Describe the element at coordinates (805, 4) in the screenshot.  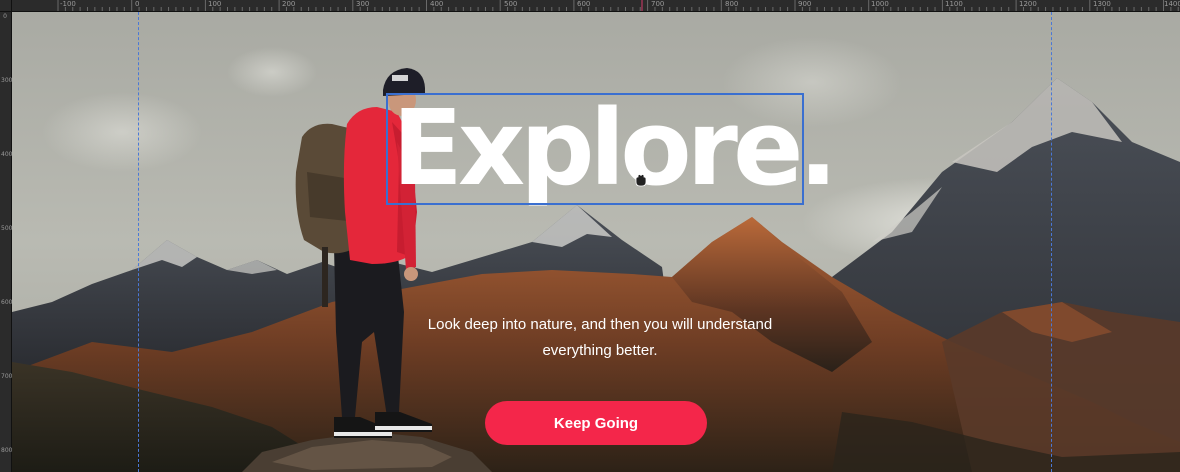
I see `ruler-label: 900` at that location.